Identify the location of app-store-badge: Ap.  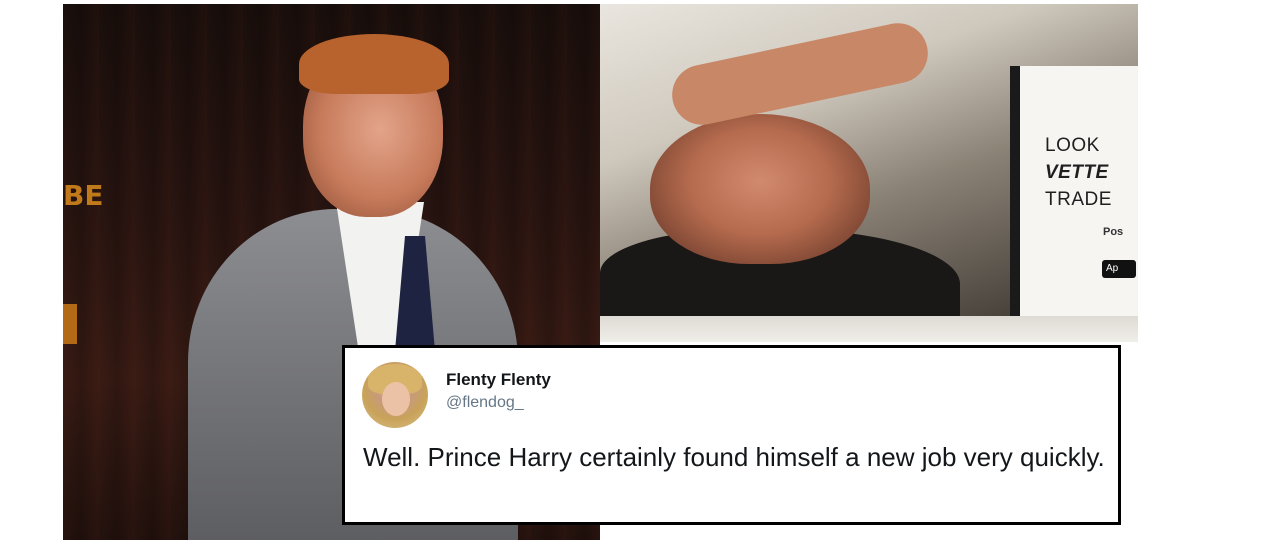
(1119, 269).